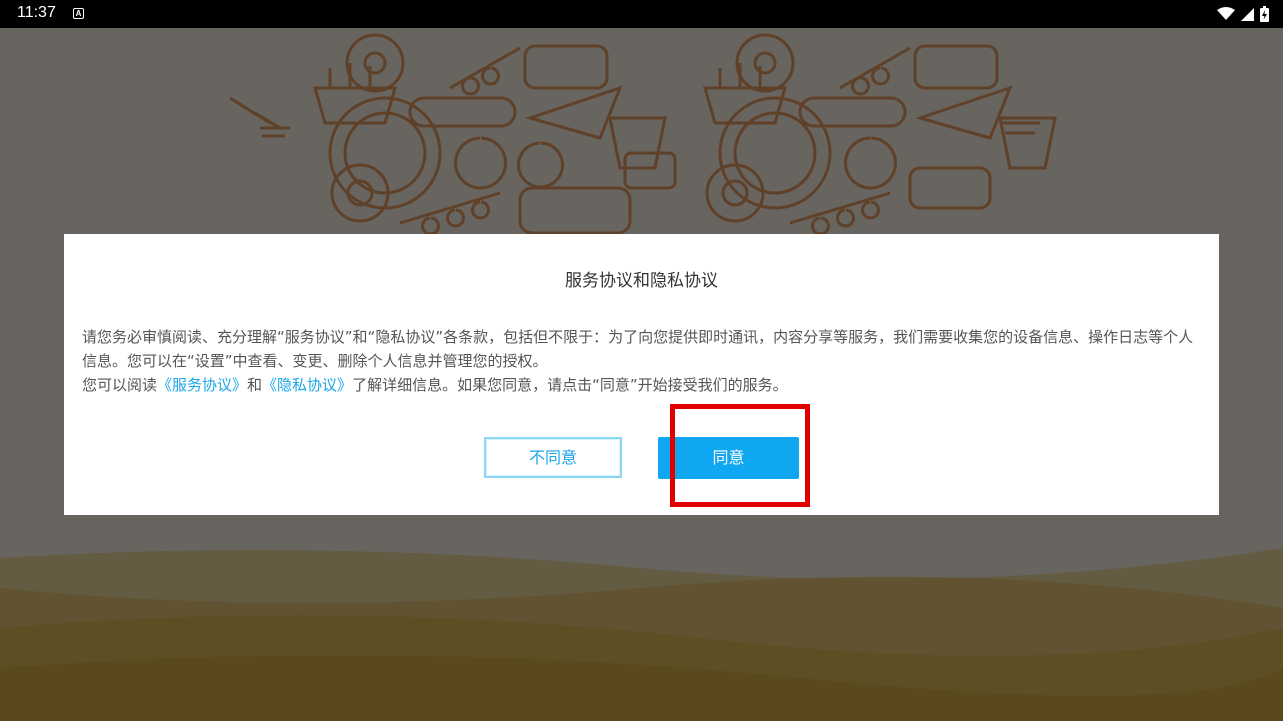  I want to click on battery-icon, so click(1264, 14).